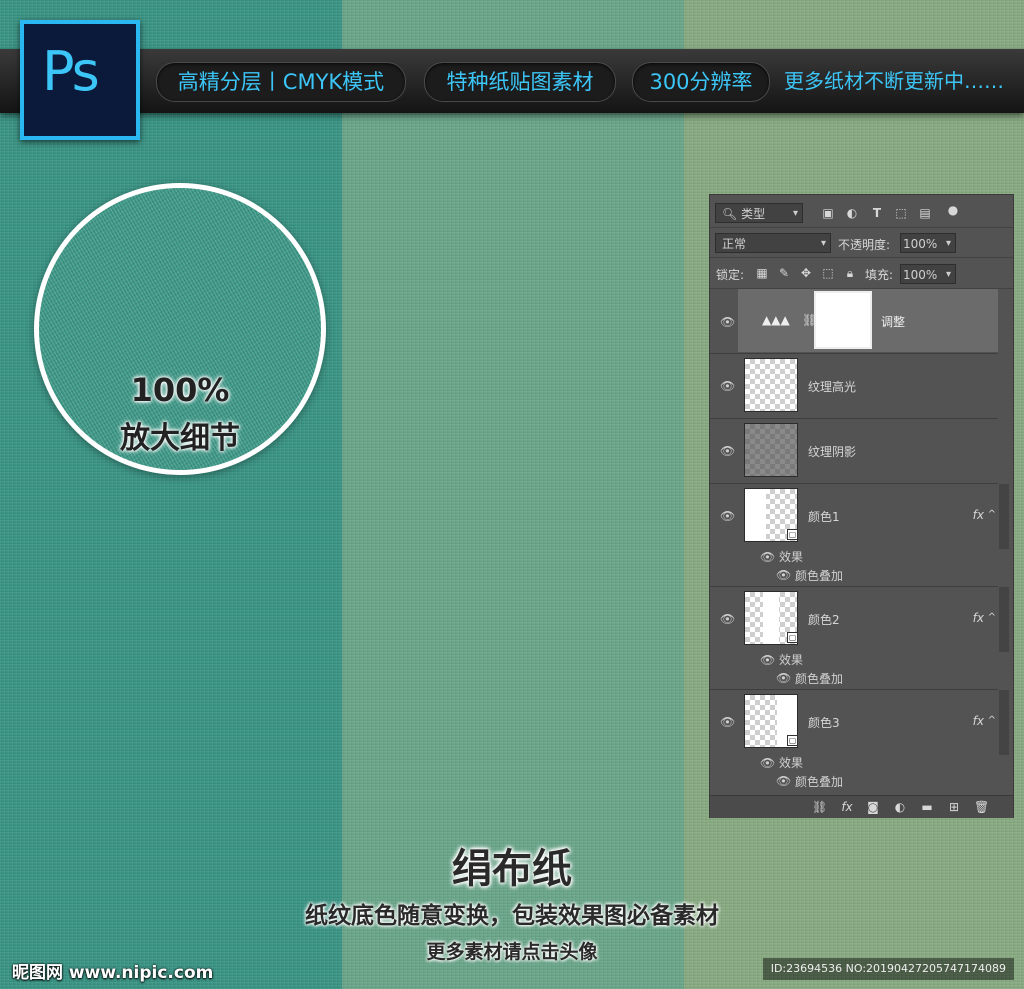 The height and width of the screenshot is (989, 1024). Describe the element at coordinates (879, 275) in the screenshot. I see `fill-label: 填充:` at that location.